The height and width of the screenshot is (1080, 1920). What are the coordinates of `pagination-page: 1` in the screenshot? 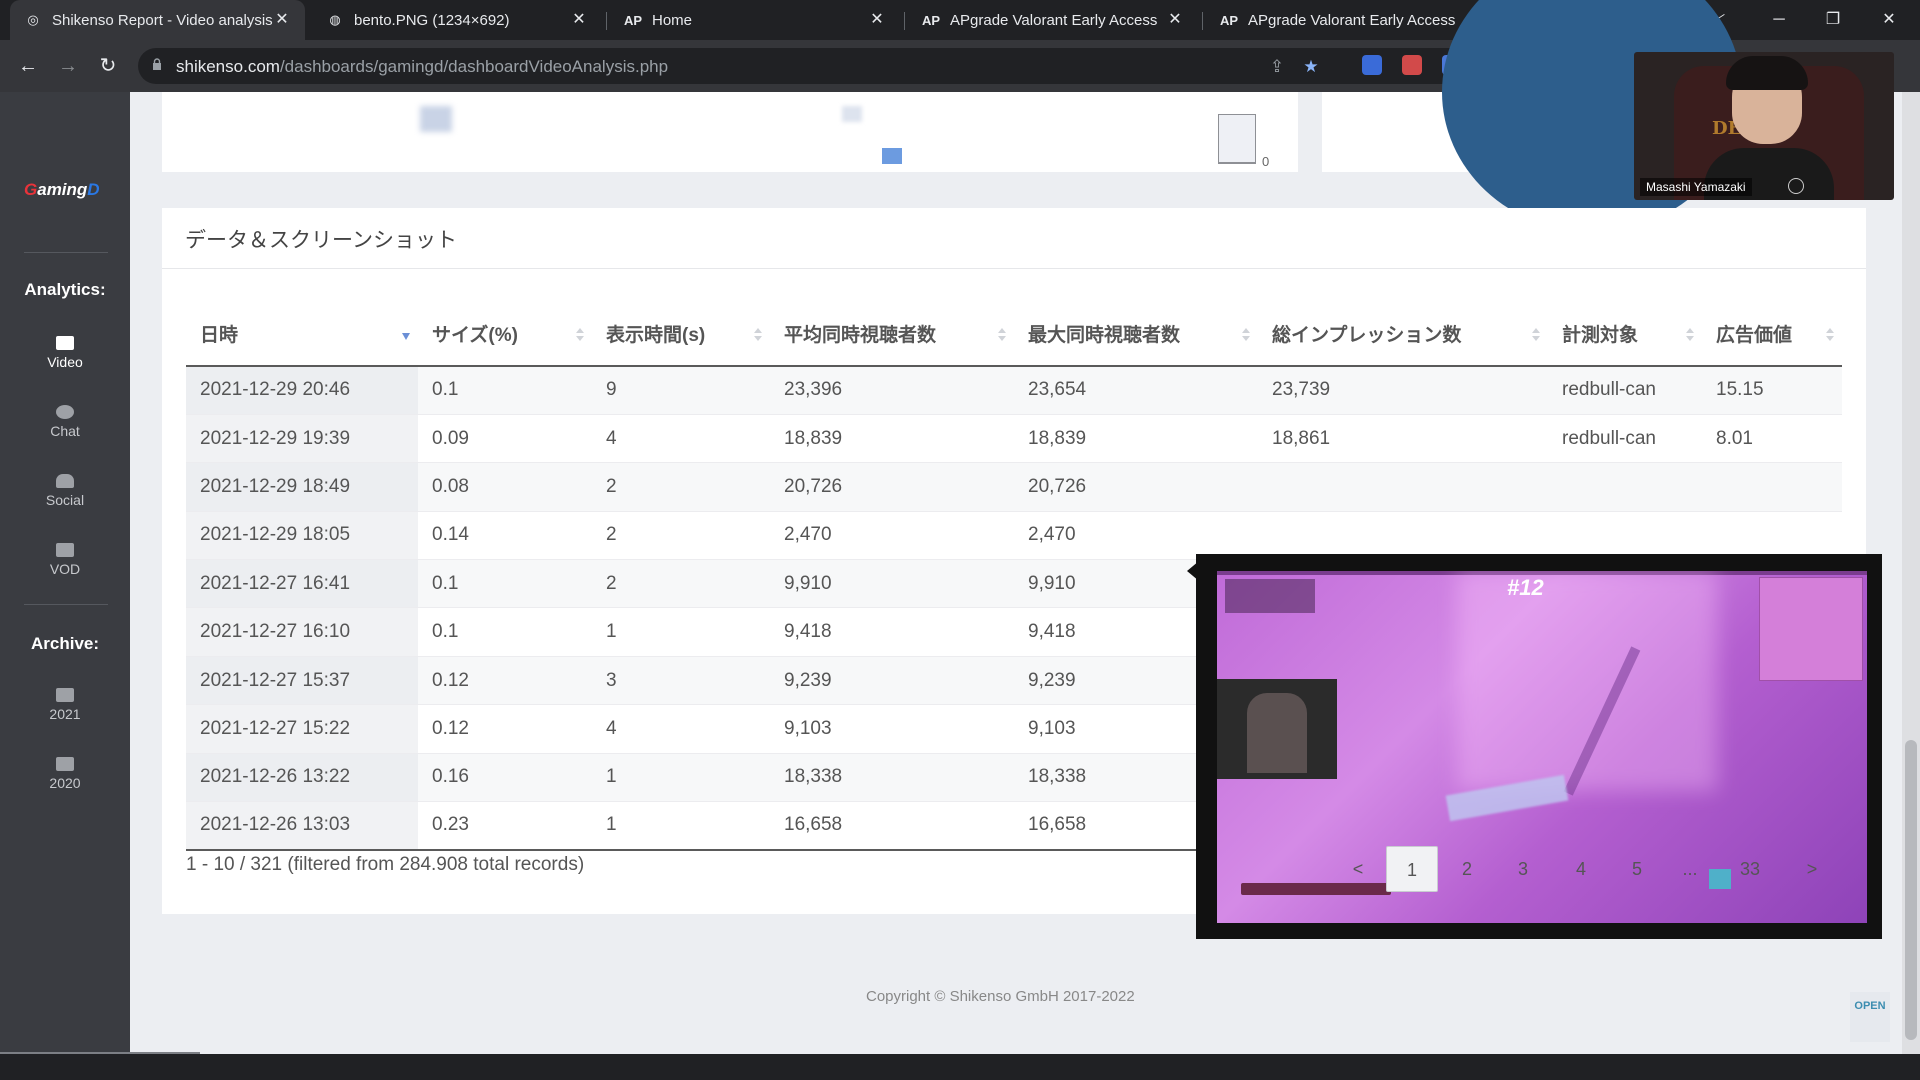 It's located at (1412, 869).